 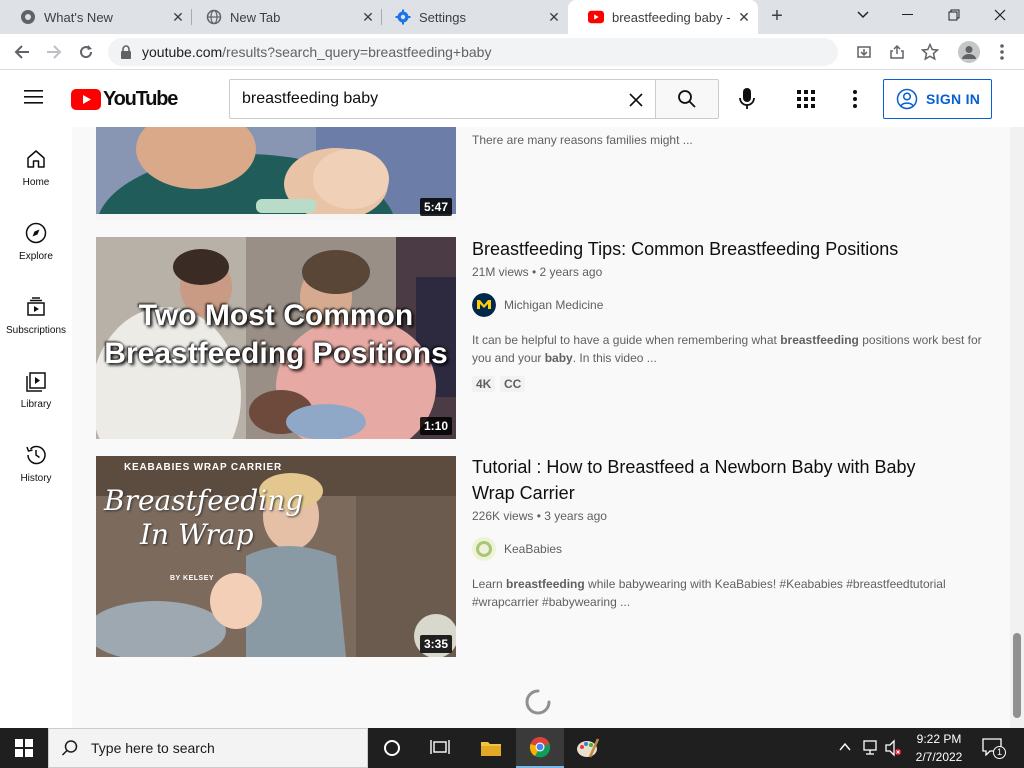 I want to click on account-circle-icon, so click(x=907, y=99).